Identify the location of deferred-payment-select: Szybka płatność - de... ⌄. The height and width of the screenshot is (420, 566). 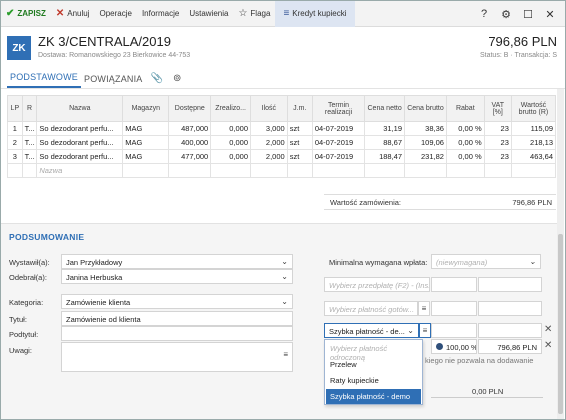
(371, 330).